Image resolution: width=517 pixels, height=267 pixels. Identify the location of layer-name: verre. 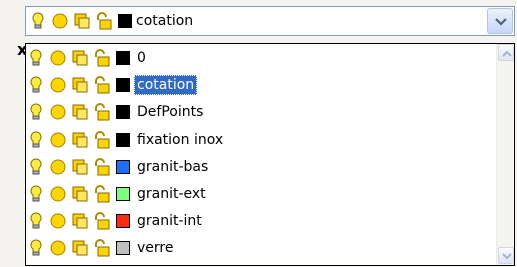
(155, 248).